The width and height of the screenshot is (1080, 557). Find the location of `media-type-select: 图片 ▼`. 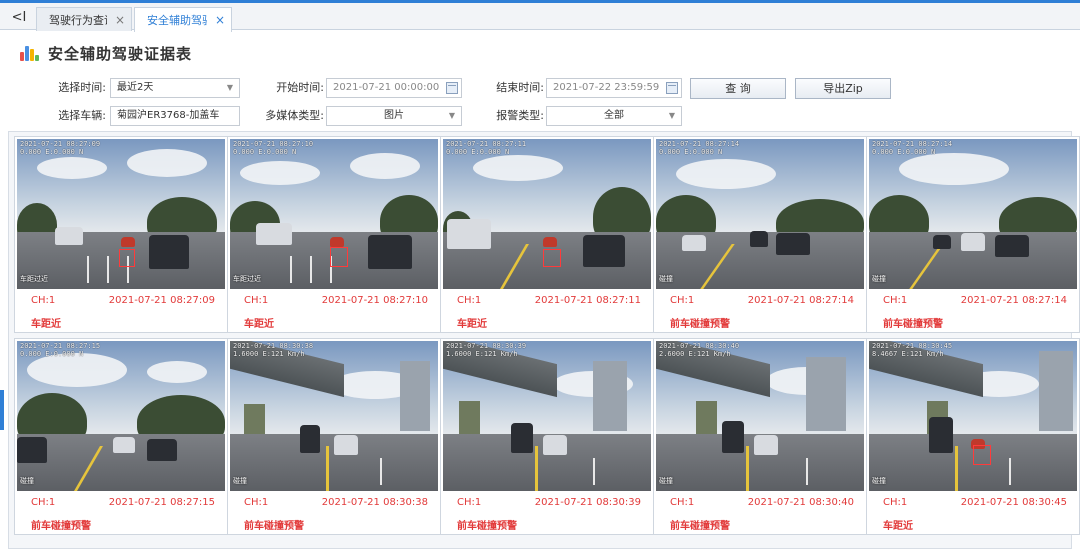

media-type-select: 图片 ▼ is located at coordinates (394, 116).